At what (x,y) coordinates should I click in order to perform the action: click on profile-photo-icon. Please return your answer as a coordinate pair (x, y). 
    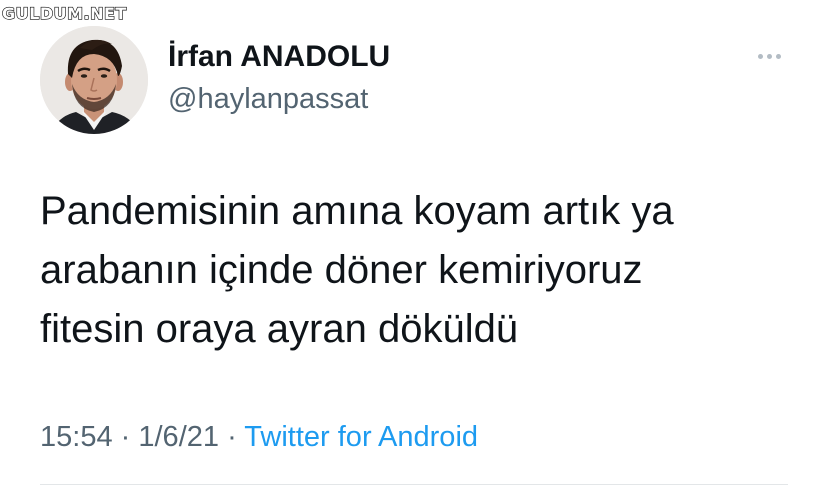
    Looking at the image, I should click on (94, 80).